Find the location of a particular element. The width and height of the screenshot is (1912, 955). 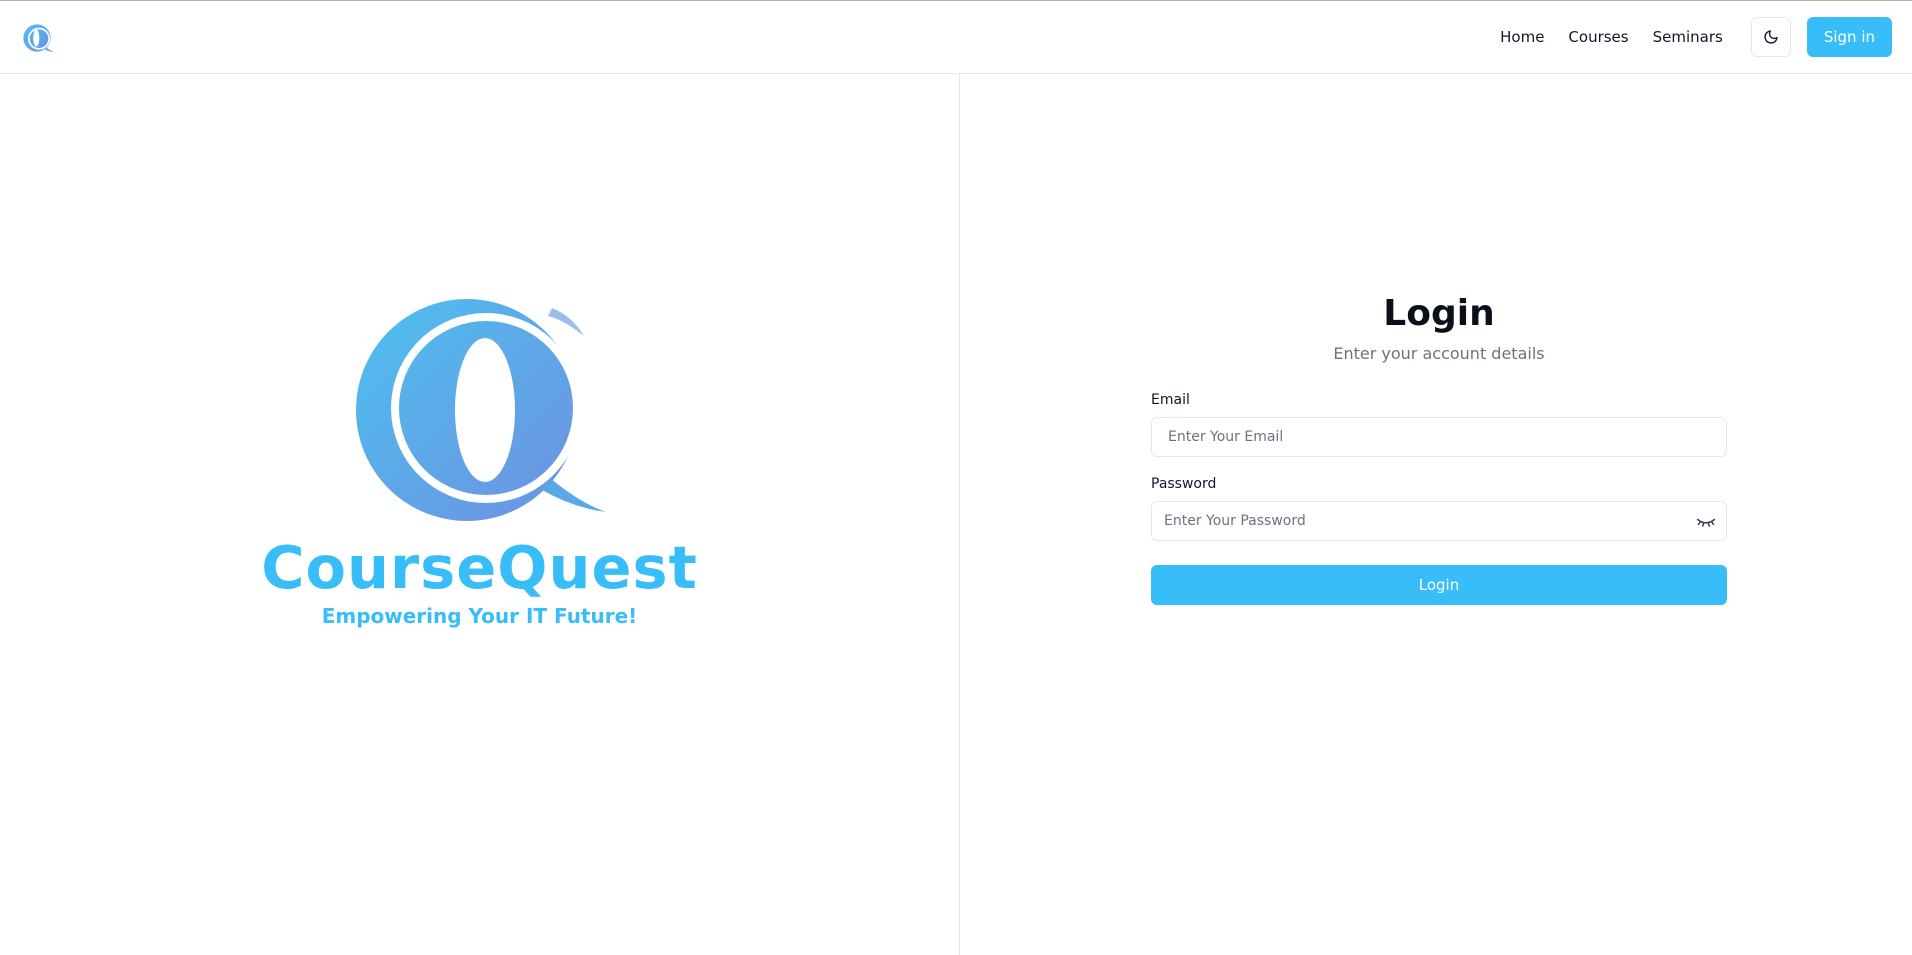

coursequest-large-logo-icon is located at coordinates (481, 410).